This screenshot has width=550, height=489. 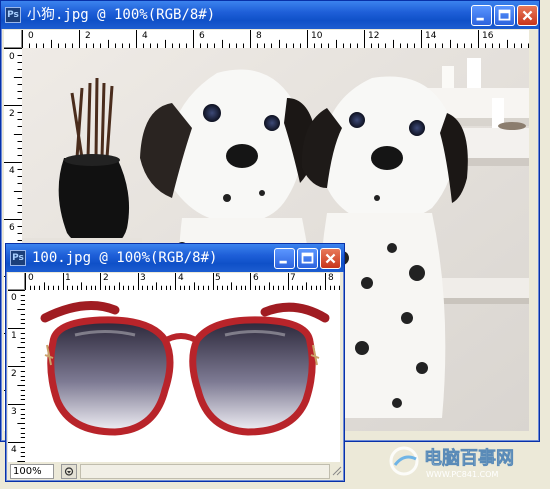 What do you see at coordinates (121, 15) in the screenshot?
I see `main-window-title: 小狗.jpg @ 100%(RGB/8#)` at bounding box center [121, 15].